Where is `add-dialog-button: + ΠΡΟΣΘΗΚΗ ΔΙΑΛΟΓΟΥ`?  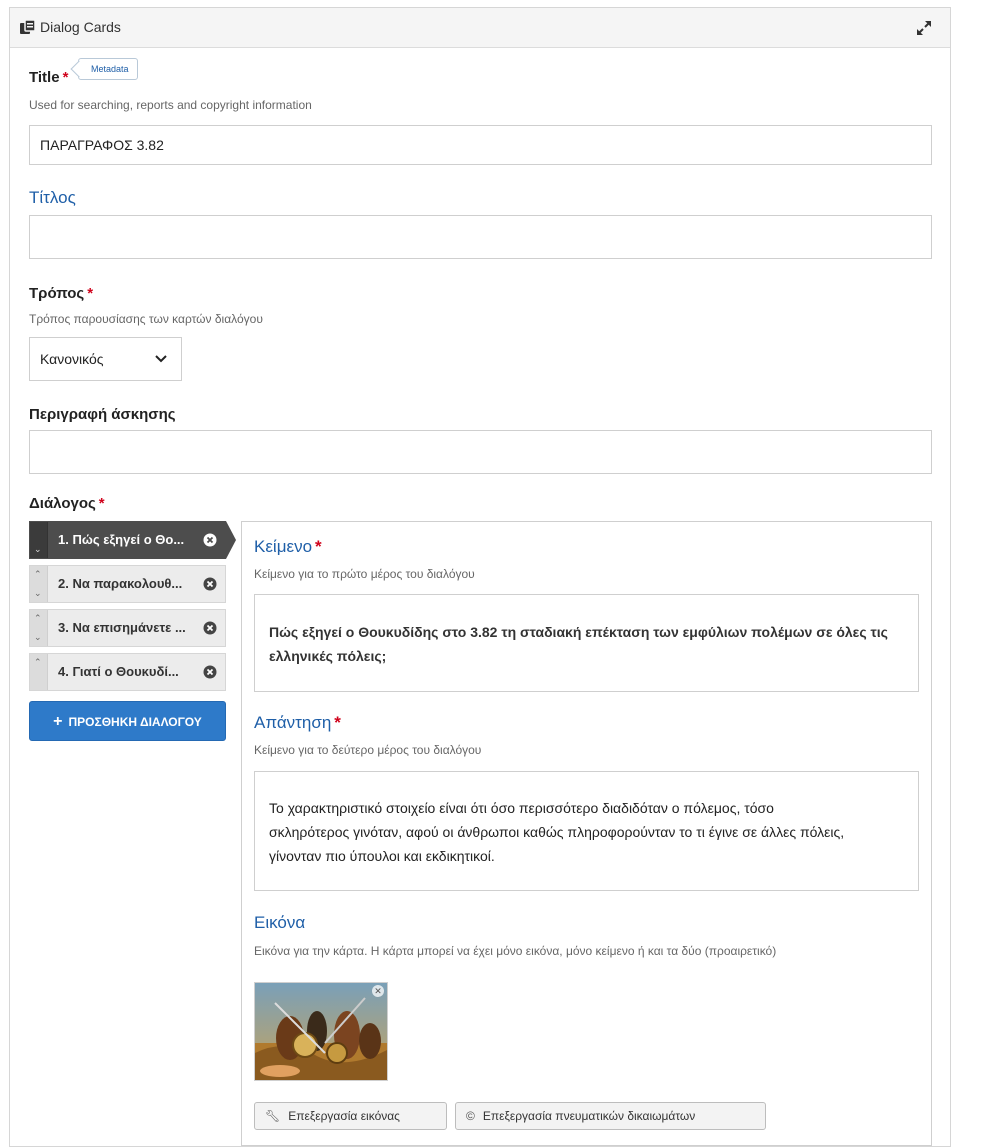 add-dialog-button: + ΠΡΟΣΘΗΚΗ ΔΙΑΛΟΓΟΥ is located at coordinates (127, 721).